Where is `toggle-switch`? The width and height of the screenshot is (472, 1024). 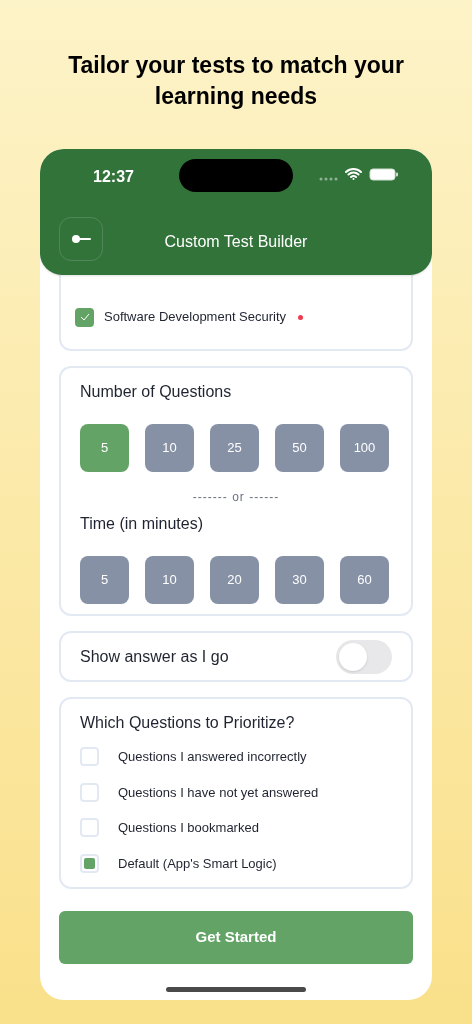
toggle-switch is located at coordinates (364, 656).